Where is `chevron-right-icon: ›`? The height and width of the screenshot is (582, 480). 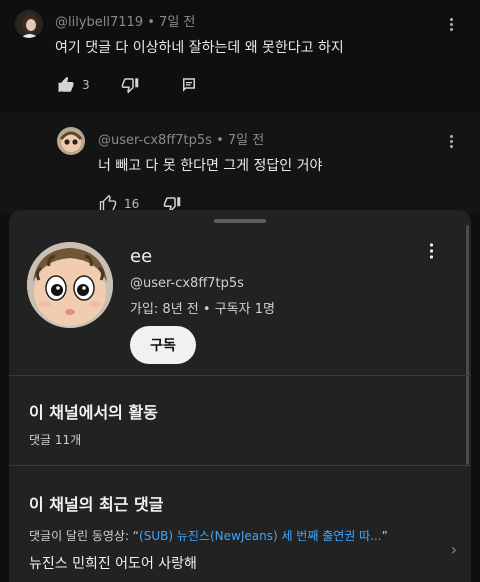
chevron-right-icon: › is located at coordinates (454, 549).